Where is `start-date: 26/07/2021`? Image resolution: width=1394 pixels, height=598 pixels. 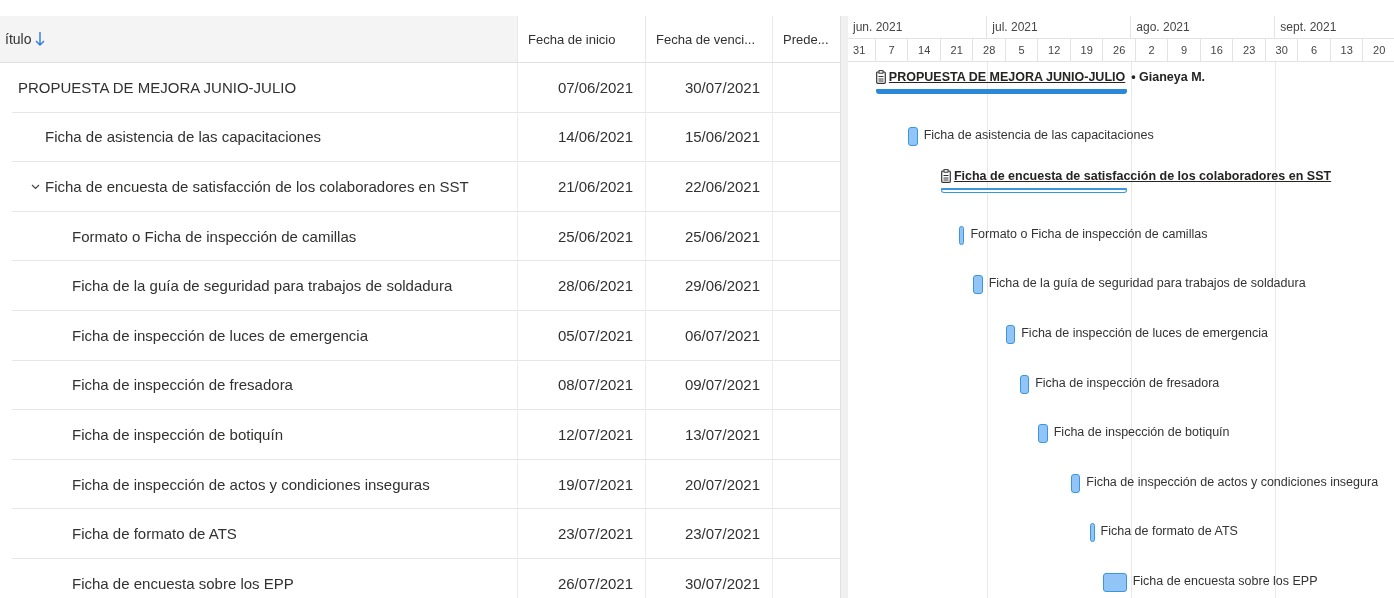
start-date: 26/07/2021 is located at coordinates (595, 583).